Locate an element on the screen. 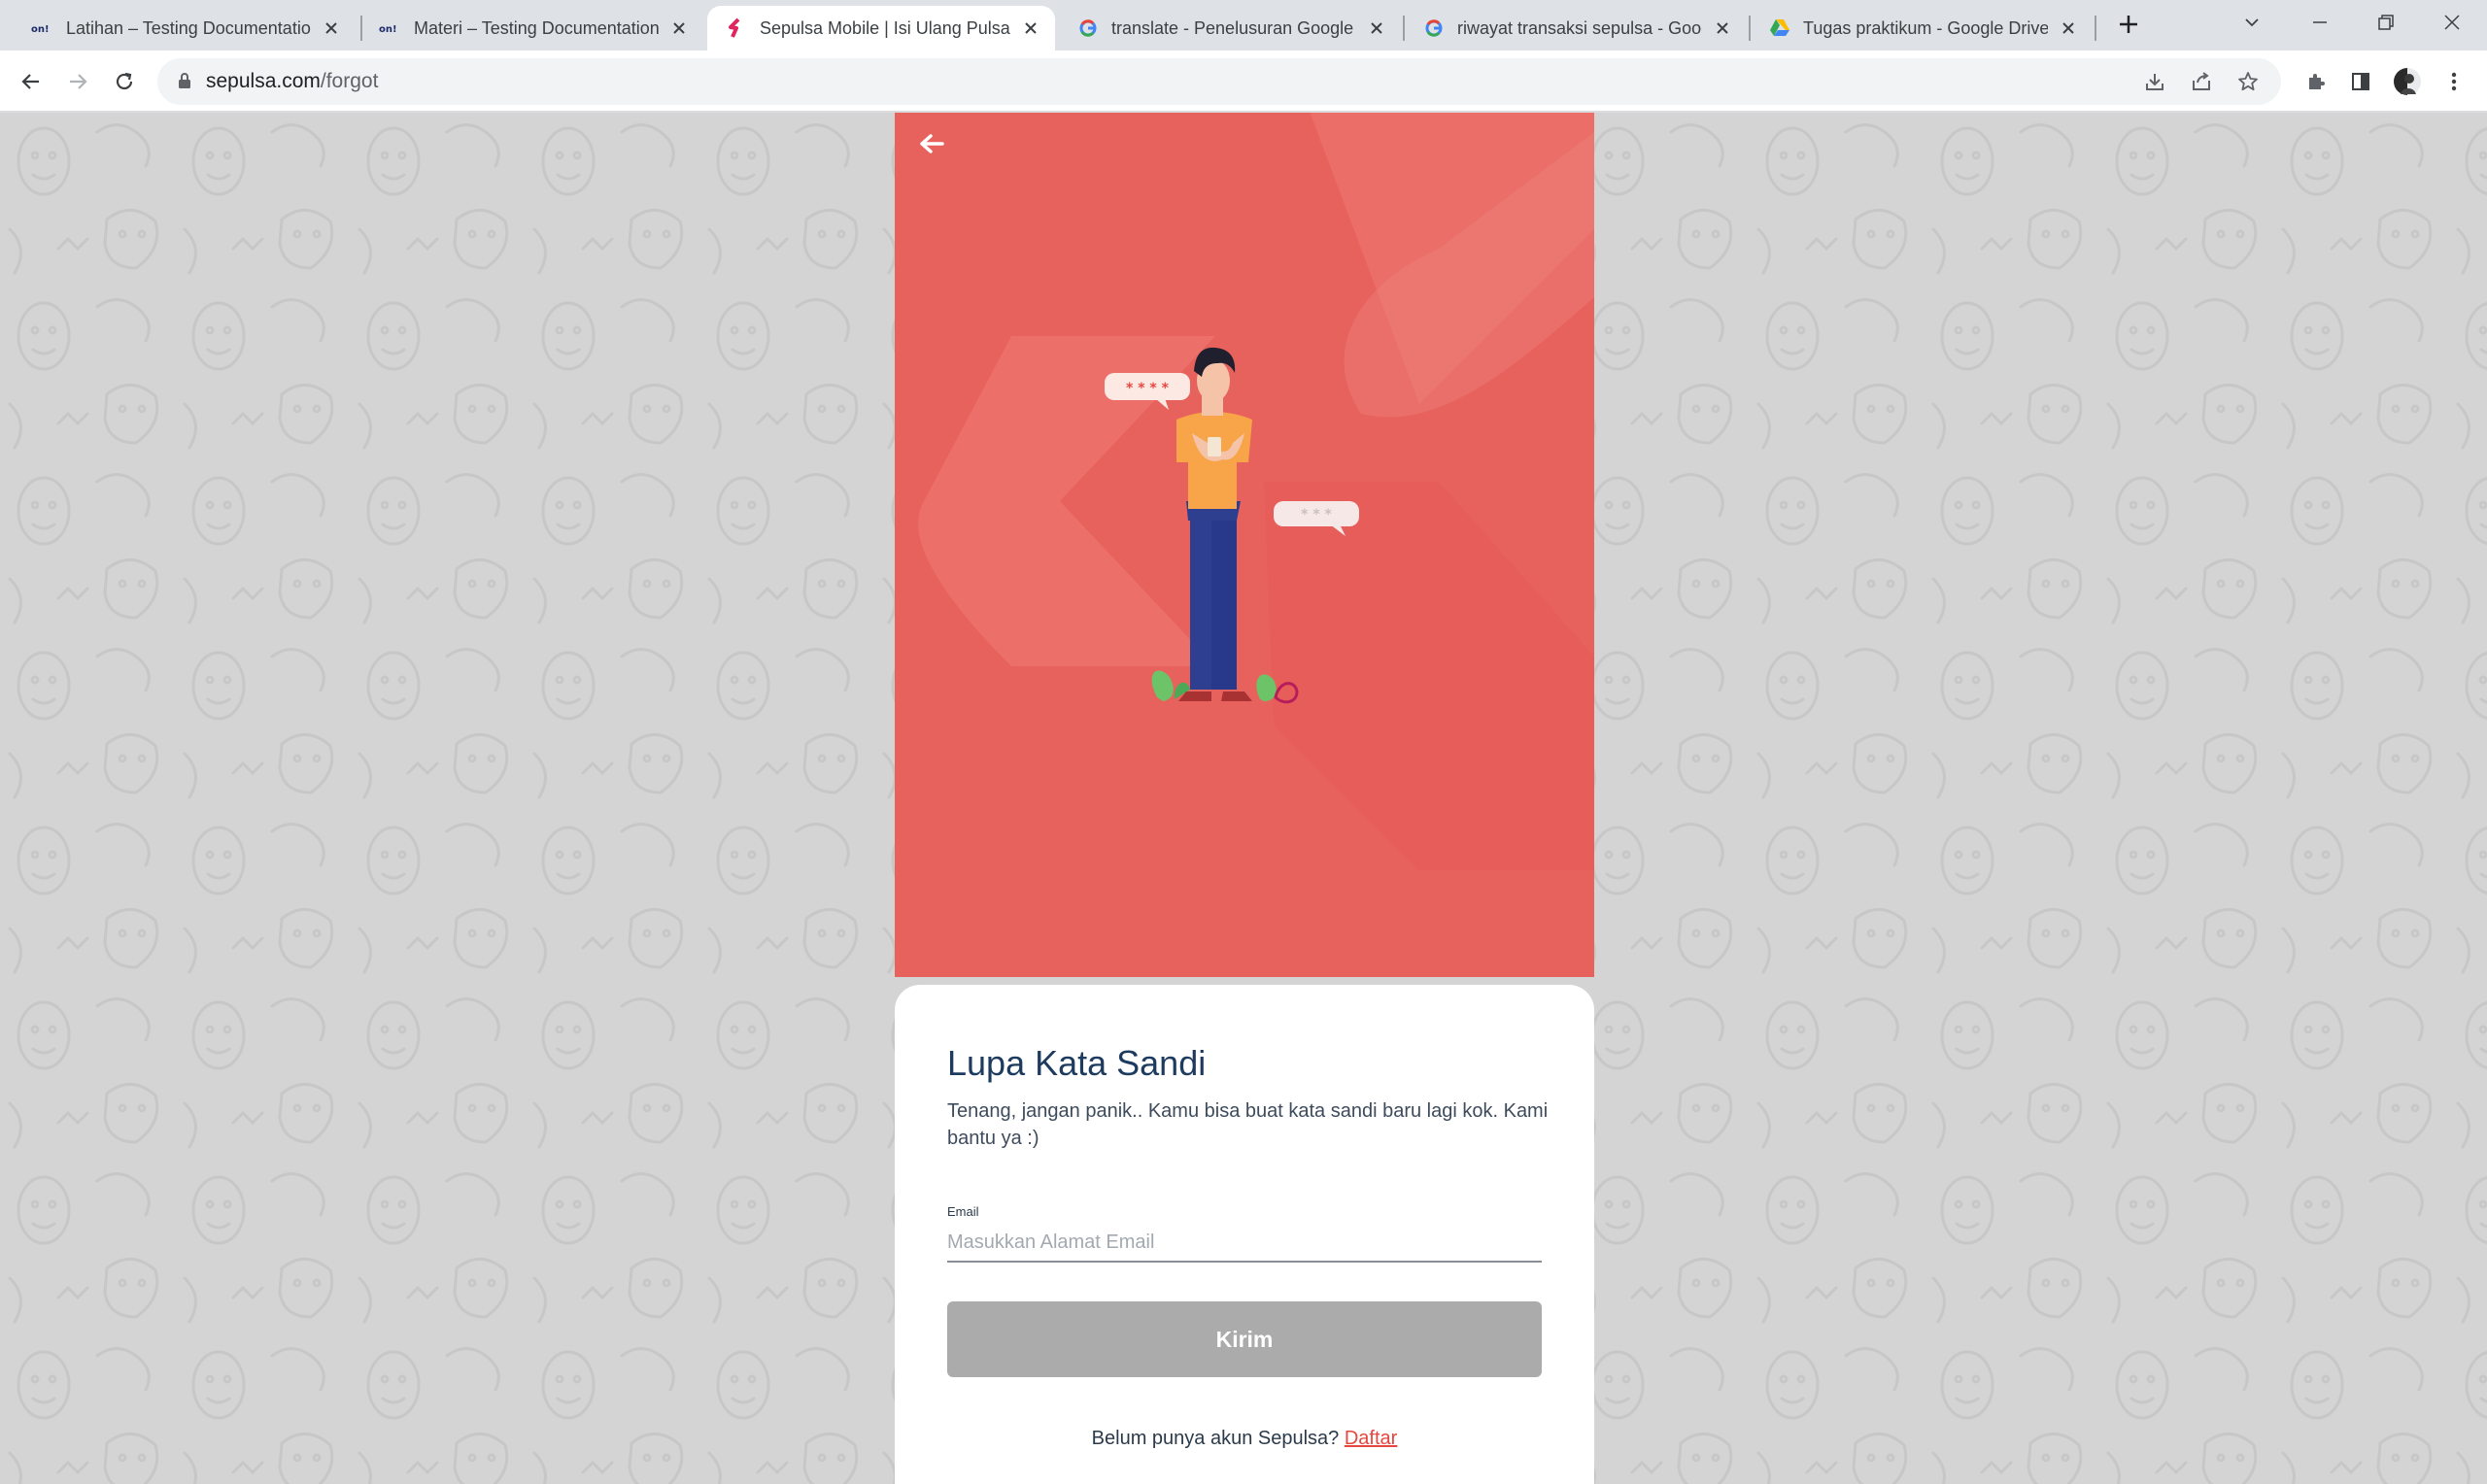  bookmark-star-icon is located at coordinates (2248, 82).